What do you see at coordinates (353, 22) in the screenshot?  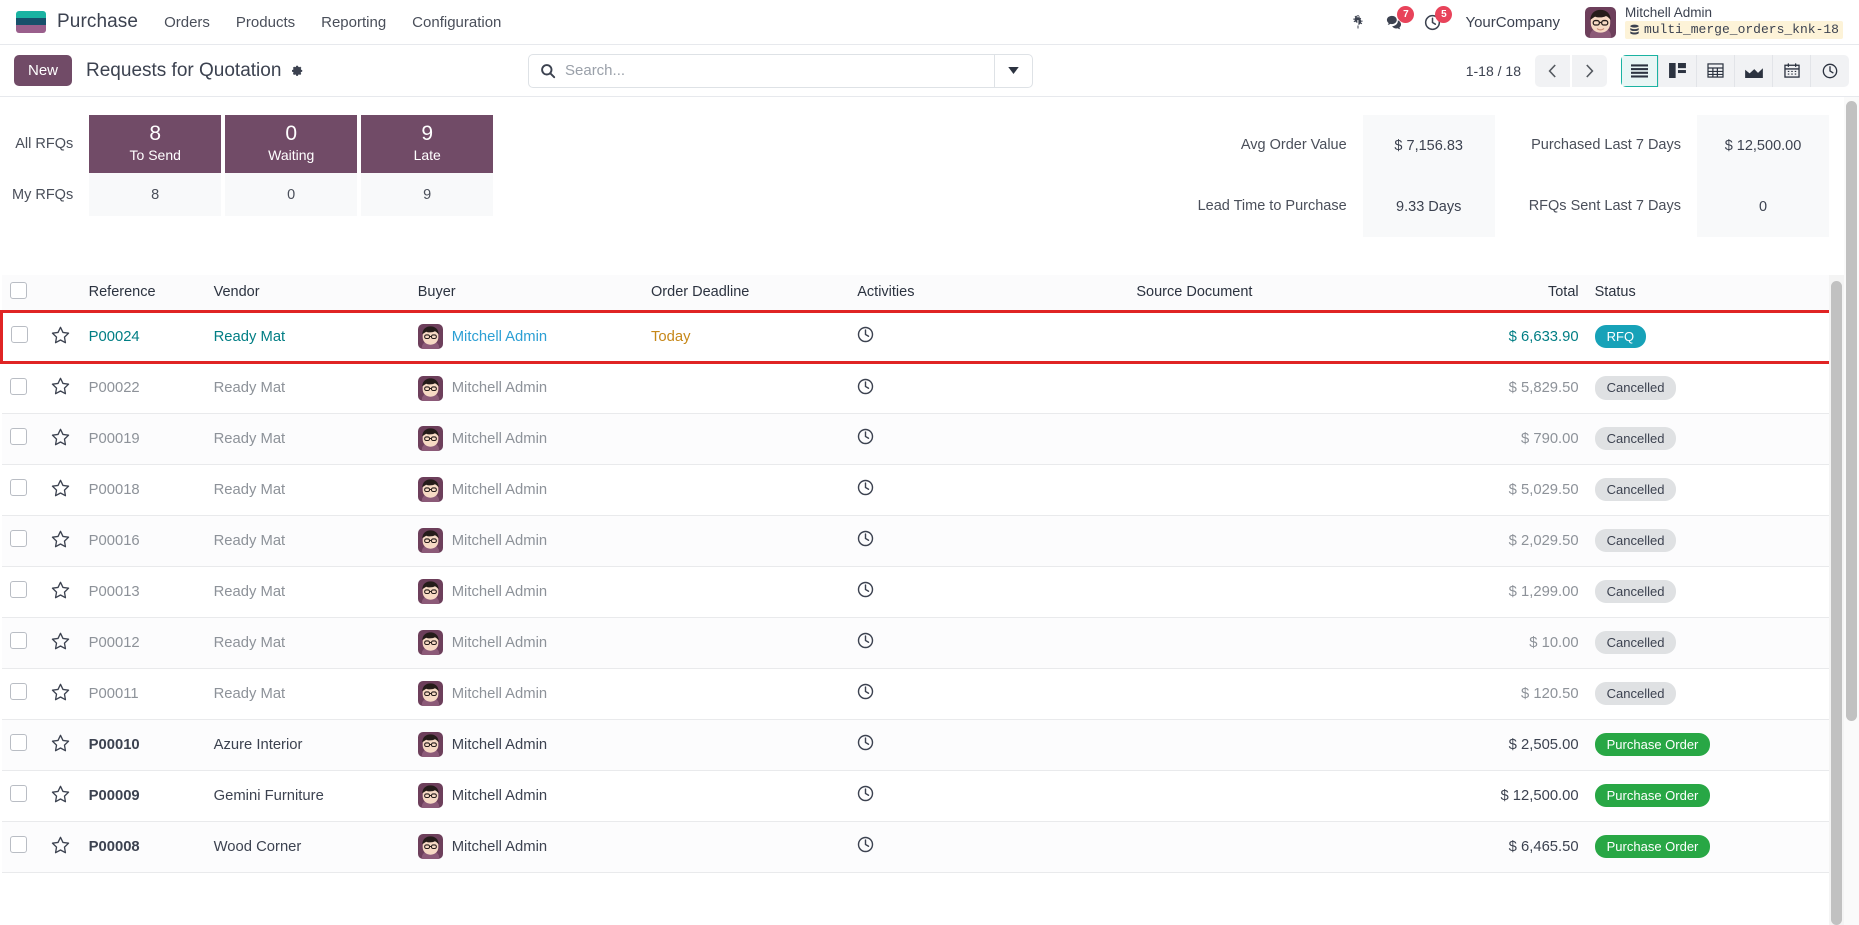 I see `menu-item-reporting: Reporting` at bounding box center [353, 22].